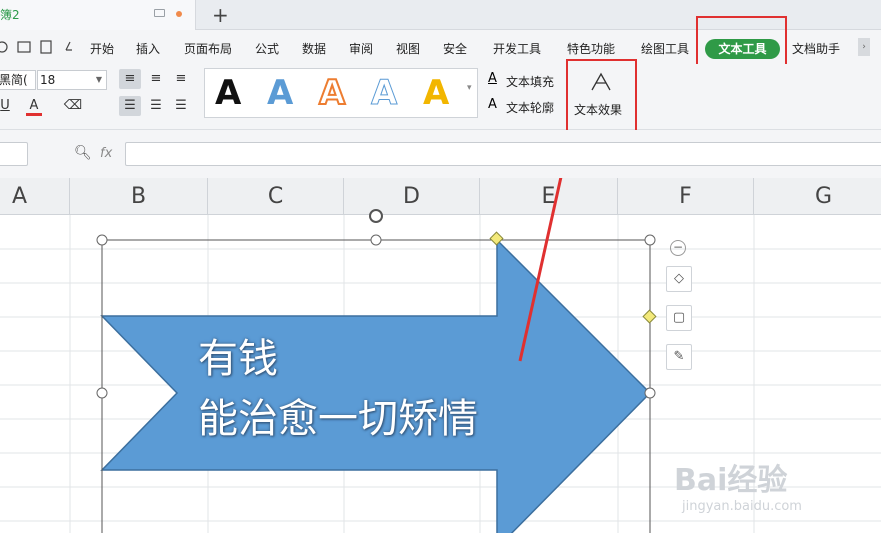  I want to click on align-left-button: ☰, so click(130, 106).